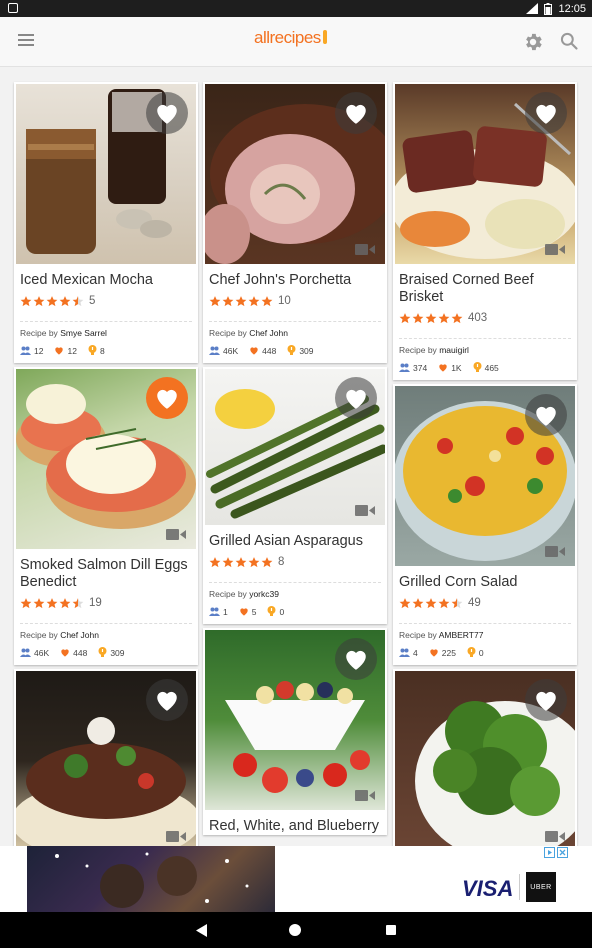 Image resolution: width=592 pixels, height=948 pixels. What do you see at coordinates (280, 280) in the screenshot?
I see `recipe-title: Chef John's Porchetta` at bounding box center [280, 280].